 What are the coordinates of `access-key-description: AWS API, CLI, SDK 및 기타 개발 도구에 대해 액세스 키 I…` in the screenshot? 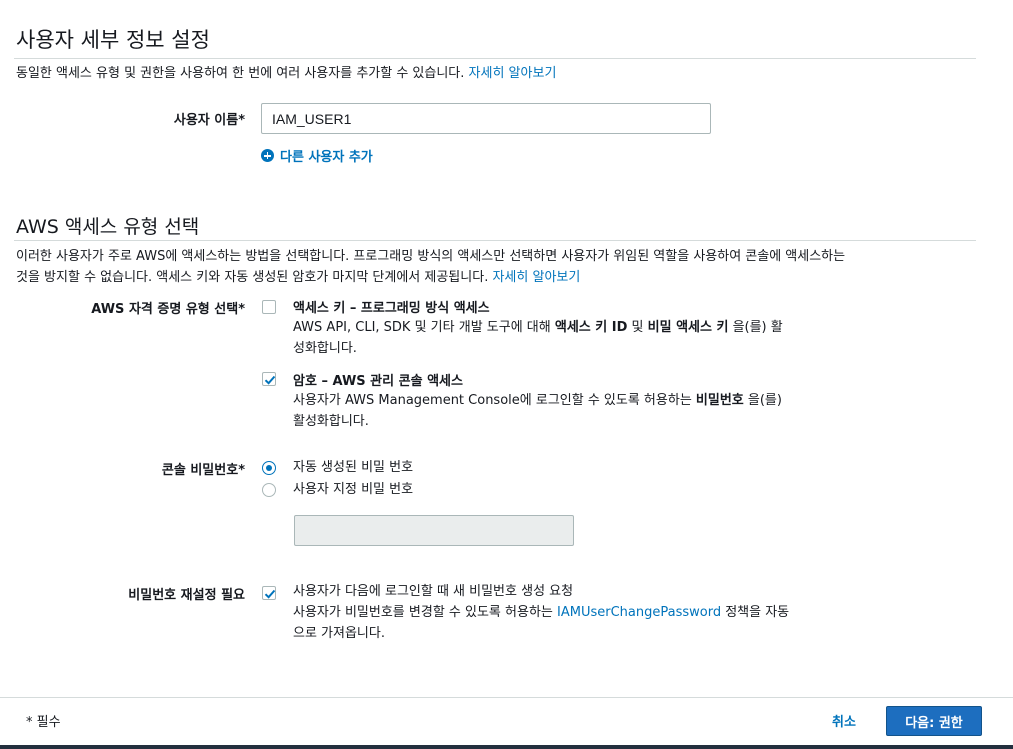 It's located at (538, 338).